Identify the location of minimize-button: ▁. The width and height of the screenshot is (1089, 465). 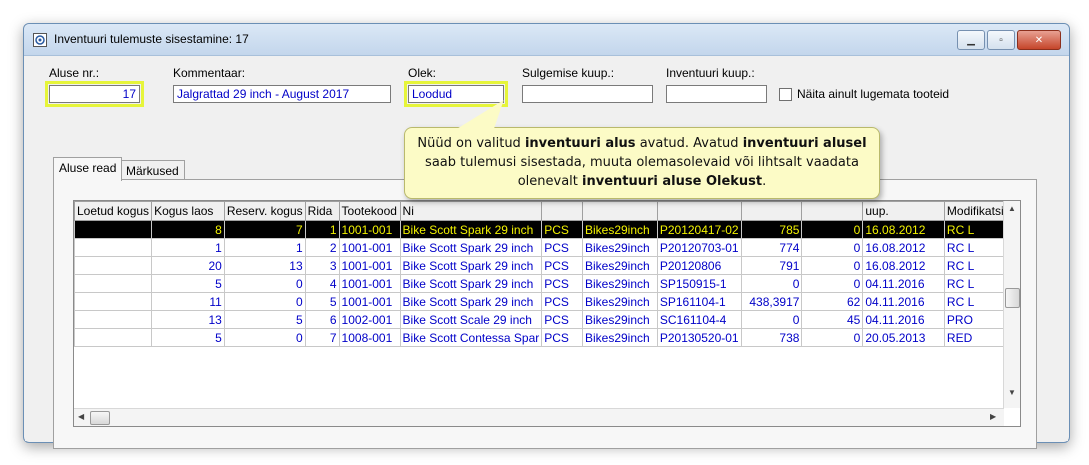
(971, 40).